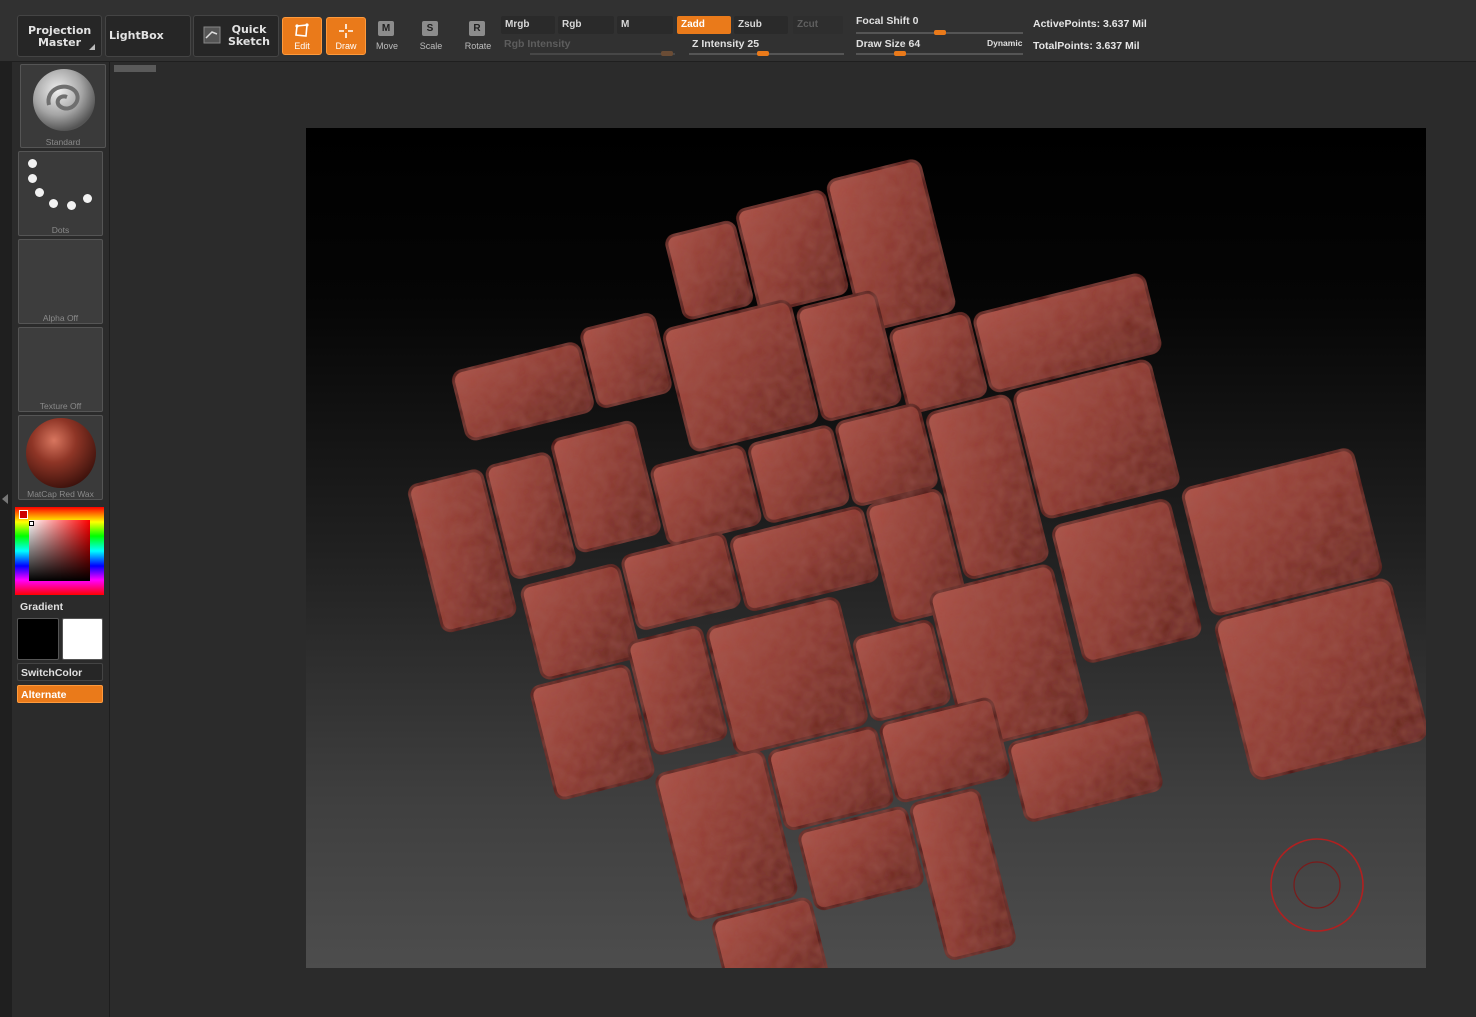 Image resolution: width=1476 pixels, height=1017 pixels. Describe the element at coordinates (59, 36) in the screenshot. I see `projection-master-button: Projection Master` at that location.